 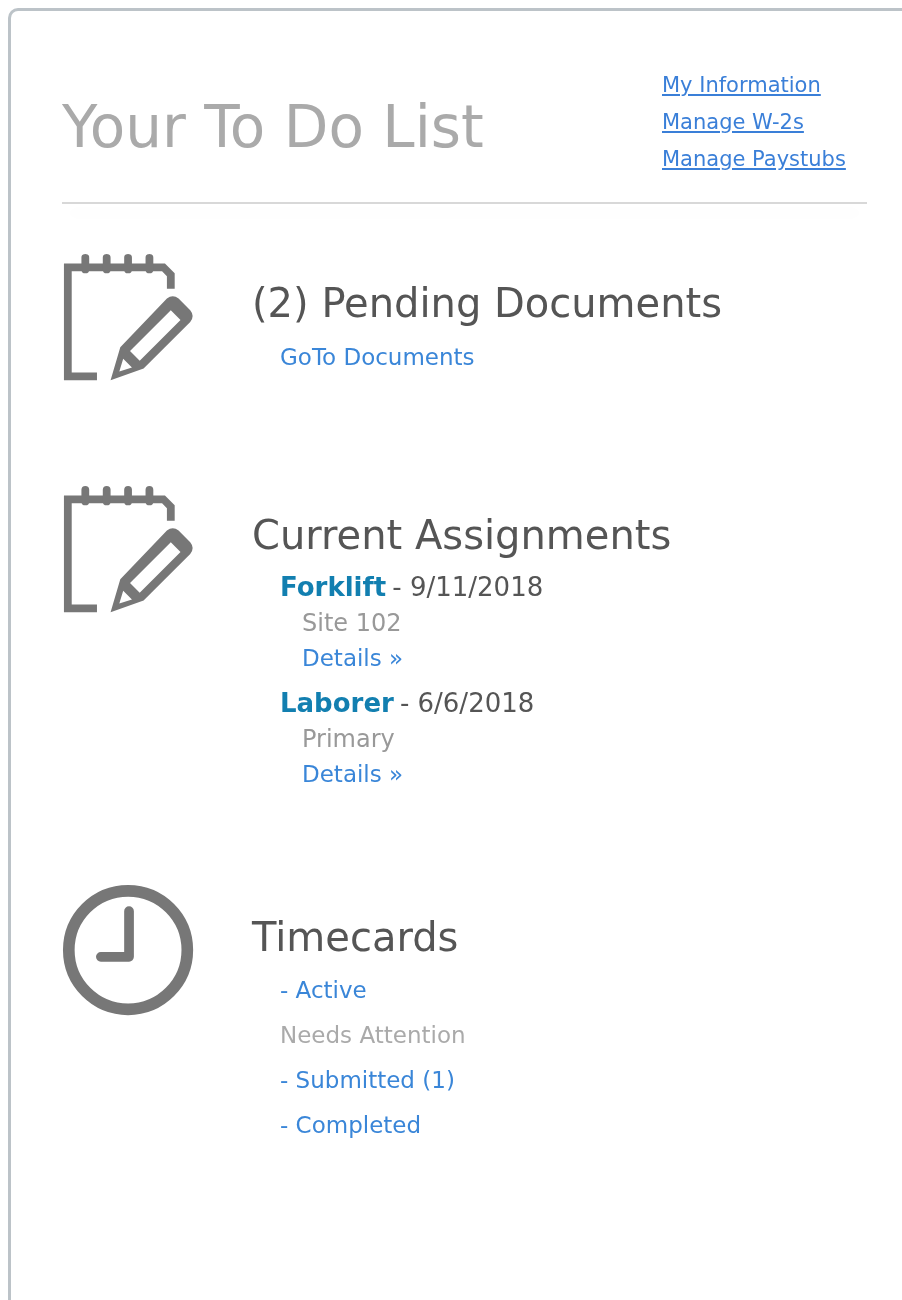 What do you see at coordinates (333, 587) in the screenshot?
I see `assignment-title: Forklift` at bounding box center [333, 587].